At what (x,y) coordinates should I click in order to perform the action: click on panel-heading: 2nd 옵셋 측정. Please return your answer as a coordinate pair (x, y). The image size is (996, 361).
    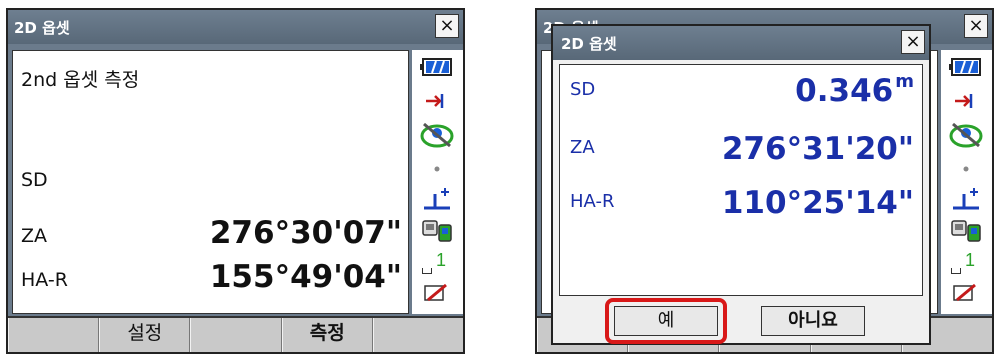
    Looking at the image, I should click on (80, 80).